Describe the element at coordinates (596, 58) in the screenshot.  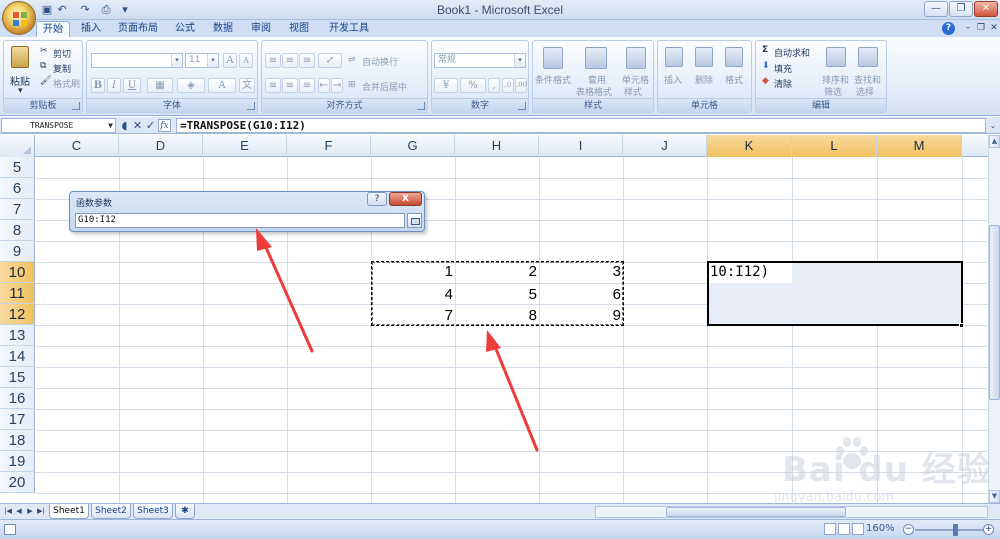
I see `format-as-table-icon` at that location.